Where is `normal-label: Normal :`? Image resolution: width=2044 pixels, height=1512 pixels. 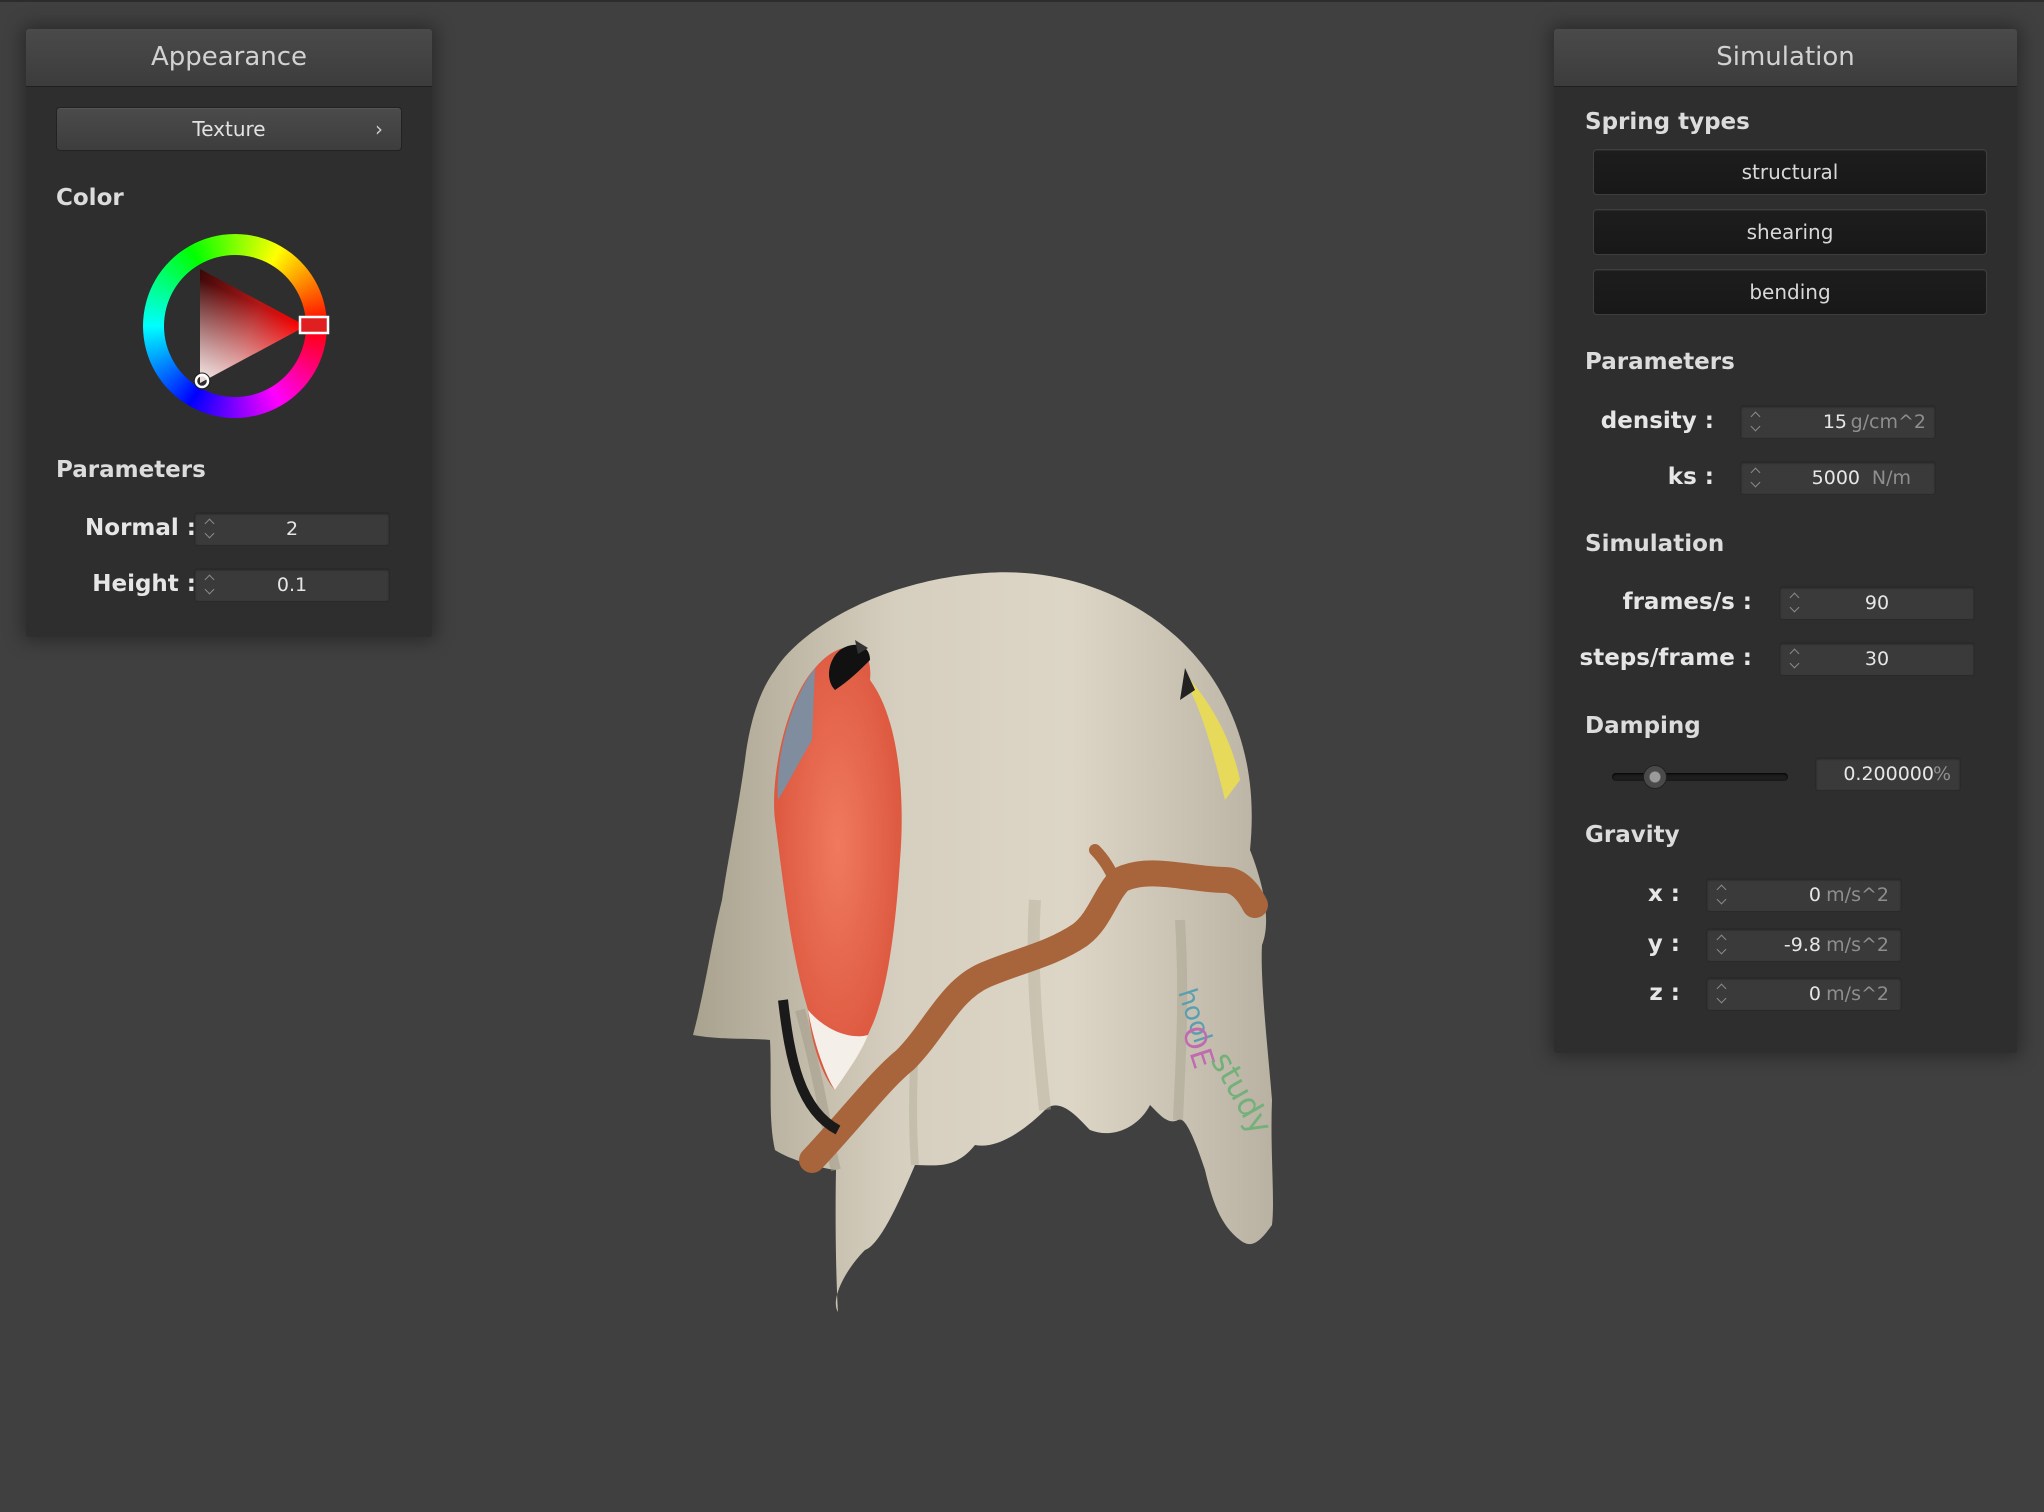
normal-label: Normal : is located at coordinates (140, 528).